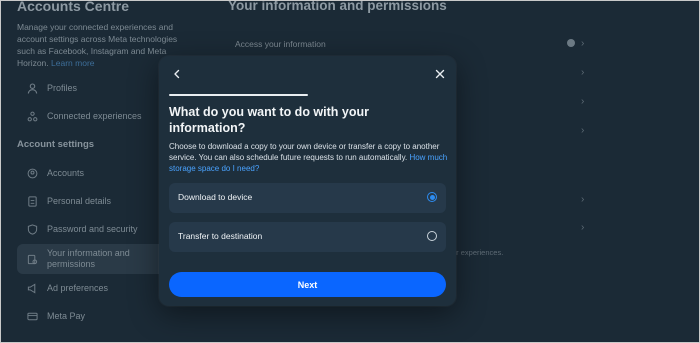 The height and width of the screenshot is (343, 700). What do you see at coordinates (337, 6) in the screenshot?
I see `page-title: Your information and permissions` at bounding box center [337, 6].